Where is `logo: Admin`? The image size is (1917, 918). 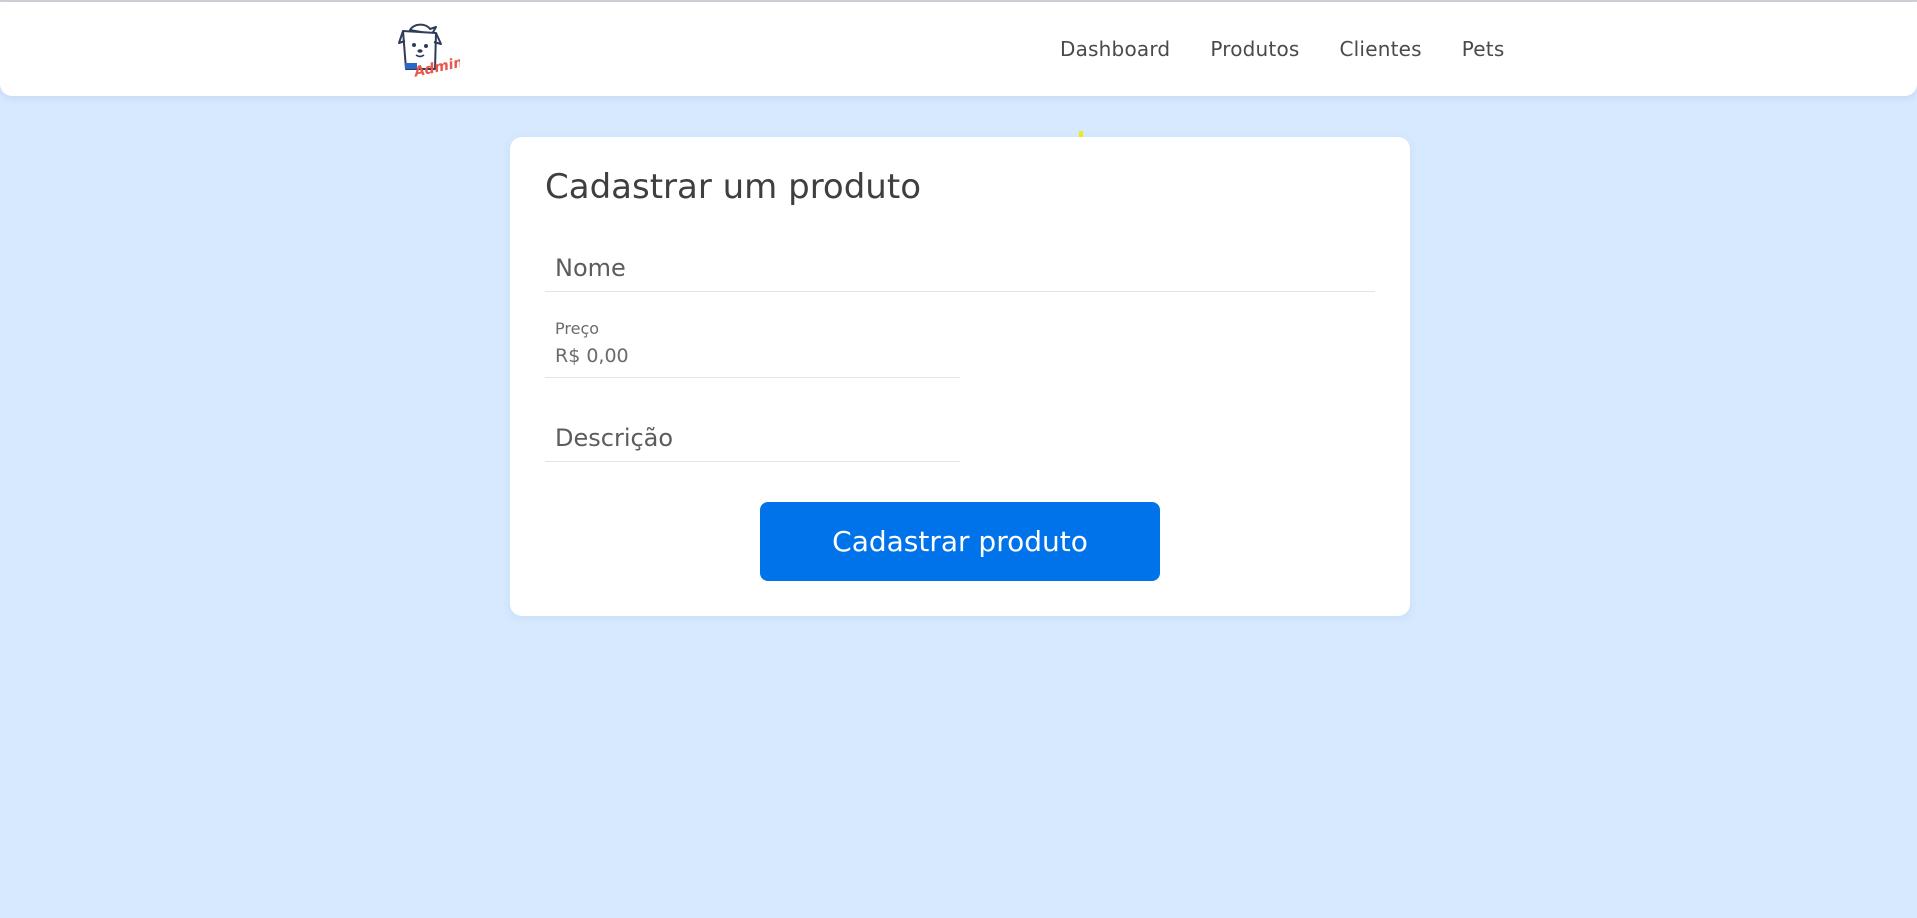 logo: Admin is located at coordinates (430, 51).